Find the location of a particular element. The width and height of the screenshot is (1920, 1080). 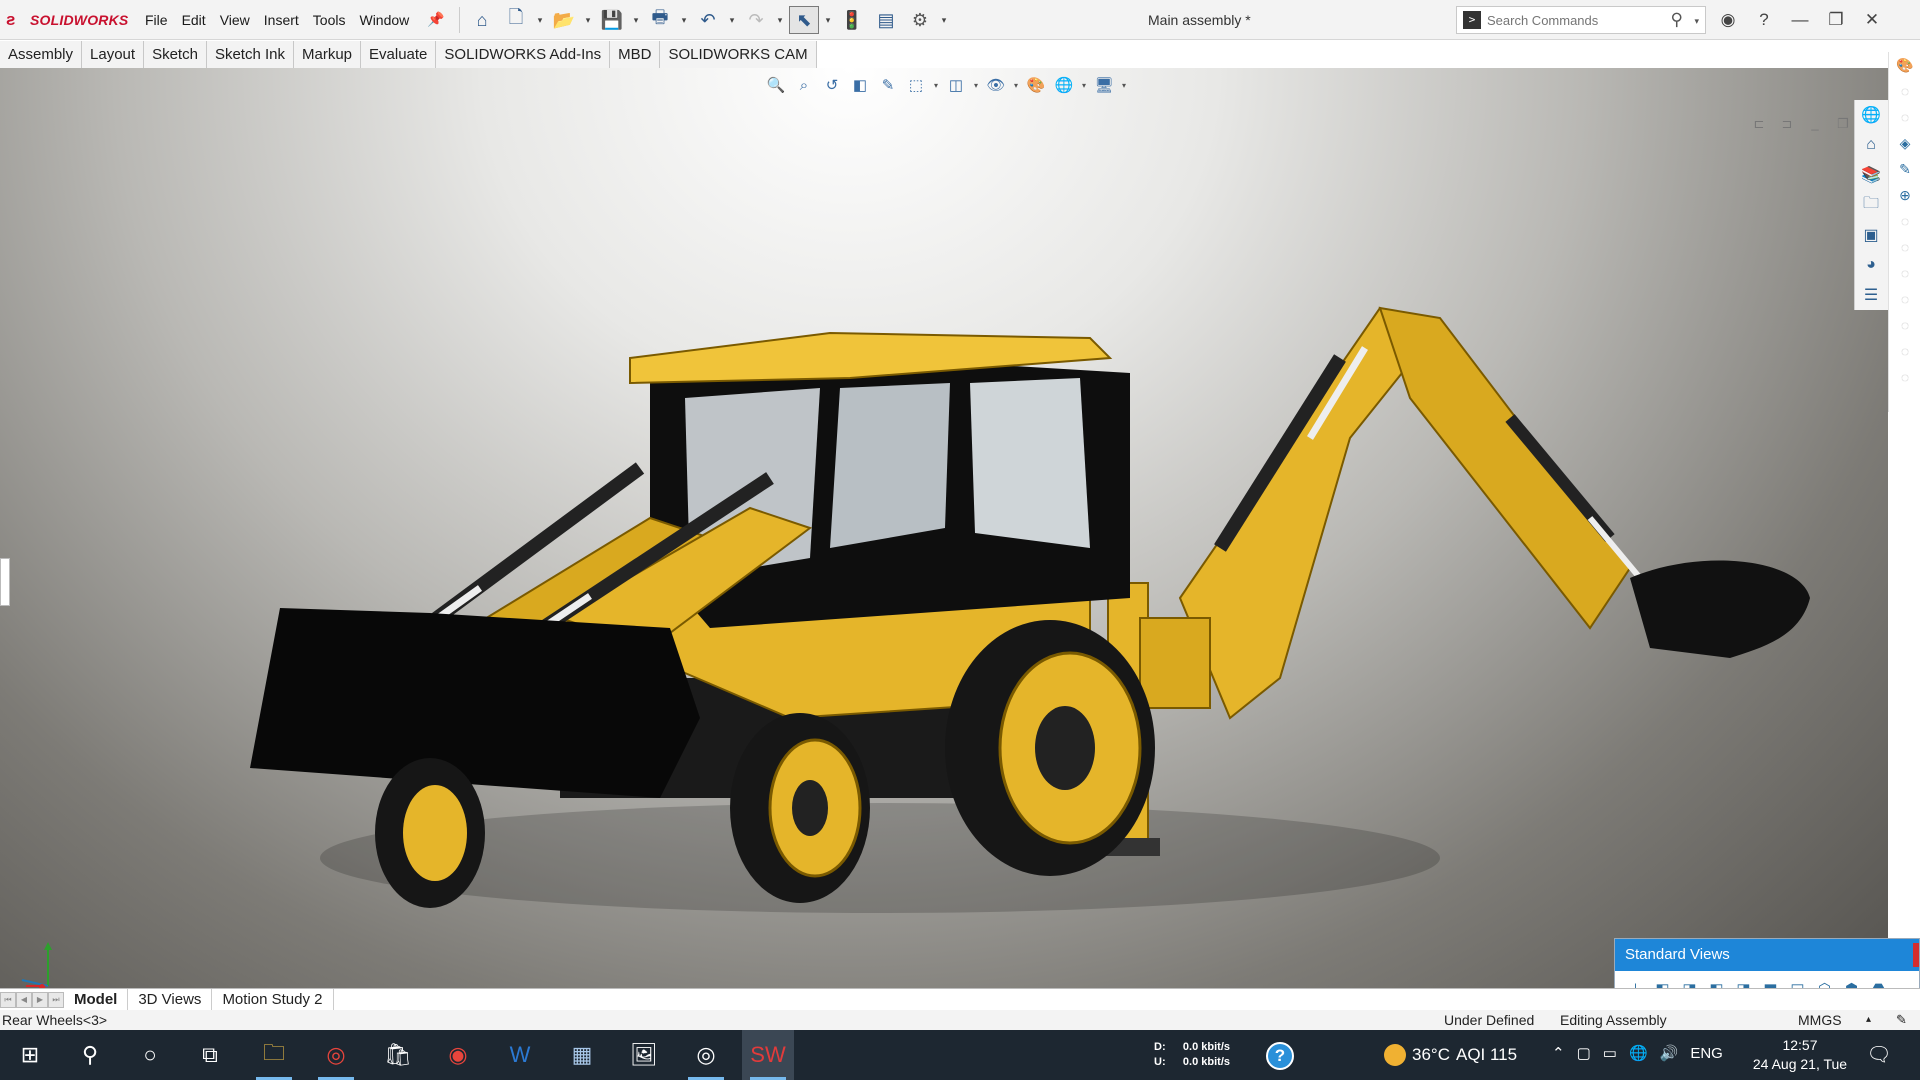

tab-sketch-ink: Sketch Ink is located at coordinates (250, 54).